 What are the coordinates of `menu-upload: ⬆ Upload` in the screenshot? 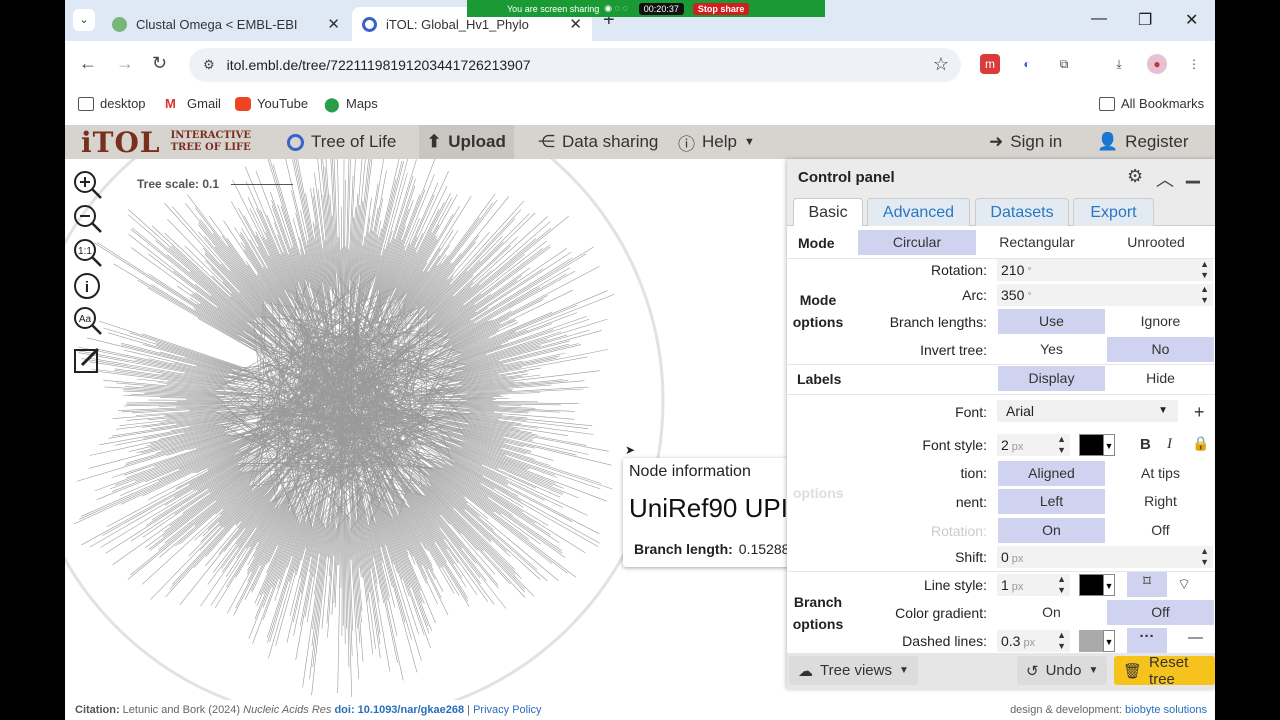 It's located at (466, 142).